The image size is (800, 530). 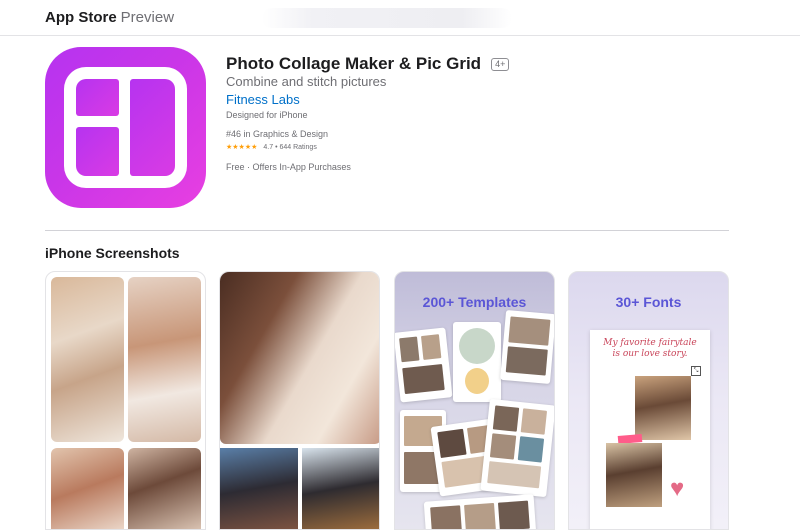 I want to click on card-handwritten-note: My favorite fairytale is our love story., so click(x=650, y=348).